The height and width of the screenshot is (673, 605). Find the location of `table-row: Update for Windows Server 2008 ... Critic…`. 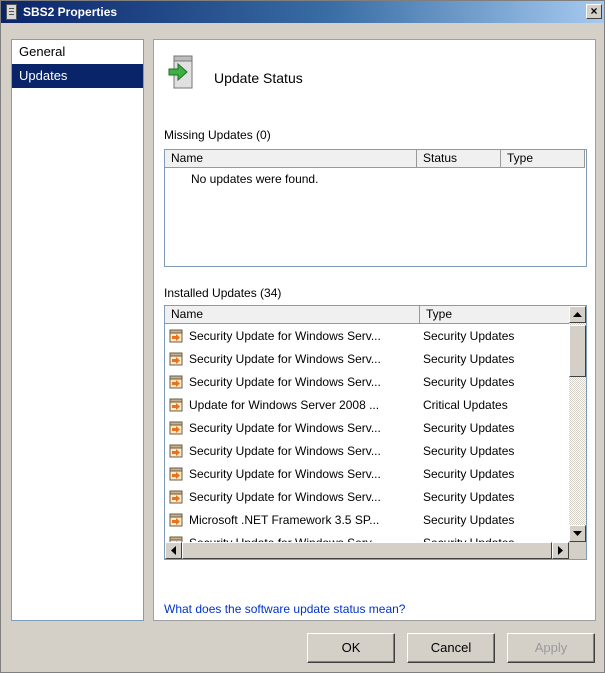

table-row: Update for Windows Server 2008 ... Critic… is located at coordinates (367, 405).